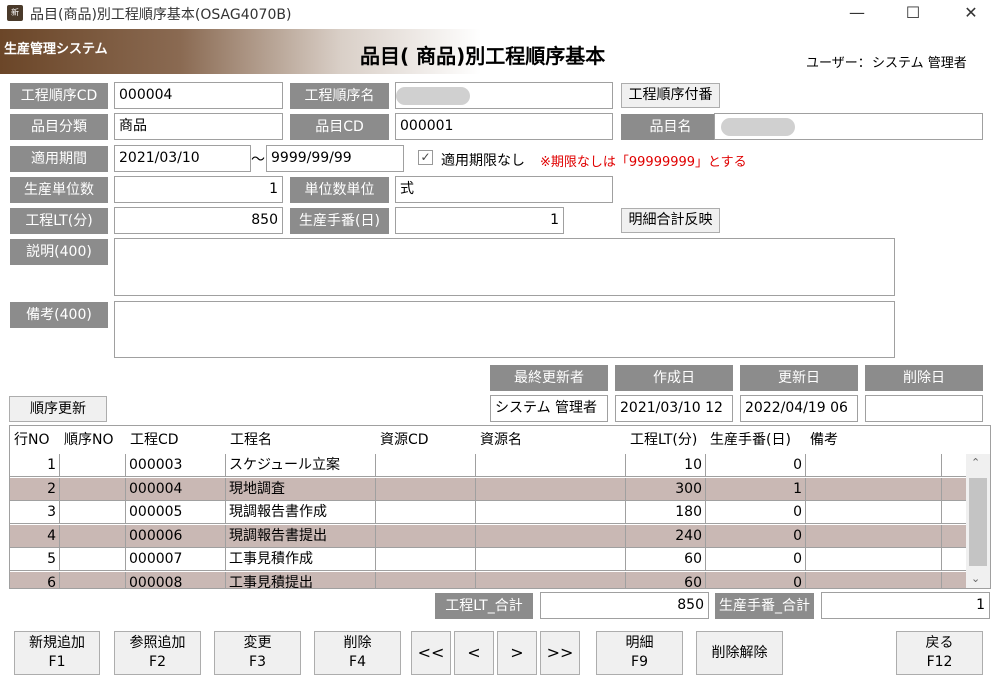 This screenshot has width=1002, height=677. What do you see at coordinates (35, 536) in the screenshot?
I see `cell-row-no: 4` at bounding box center [35, 536].